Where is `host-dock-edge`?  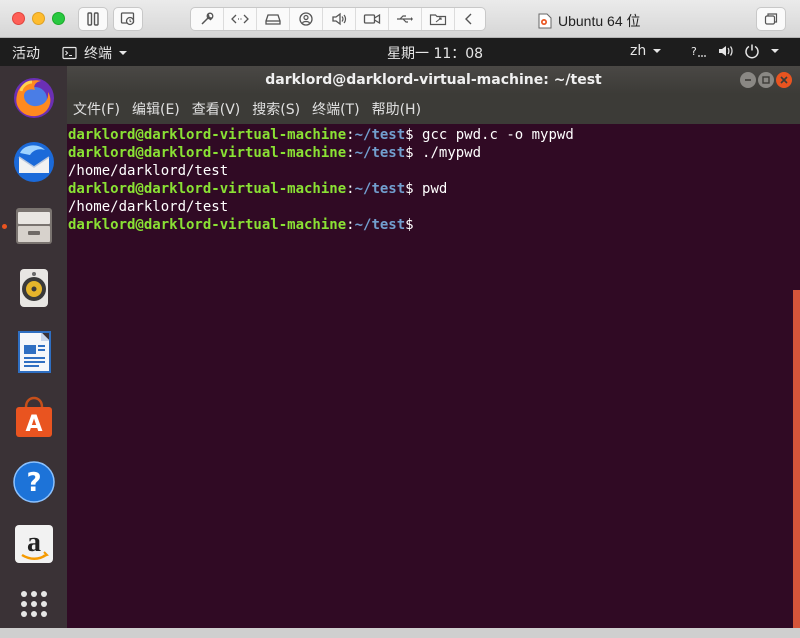 host-dock-edge is located at coordinates (400, 633).